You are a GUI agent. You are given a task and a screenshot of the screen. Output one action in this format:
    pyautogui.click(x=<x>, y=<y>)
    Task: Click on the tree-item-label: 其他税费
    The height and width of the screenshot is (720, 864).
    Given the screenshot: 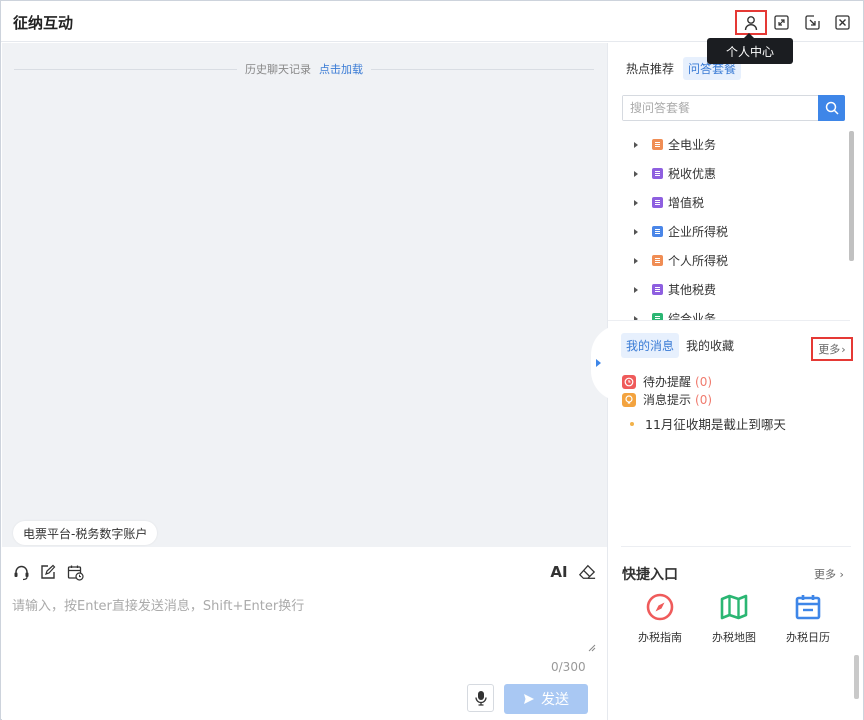 What is the action you would take?
    pyautogui.click(x=692, y=290)
    